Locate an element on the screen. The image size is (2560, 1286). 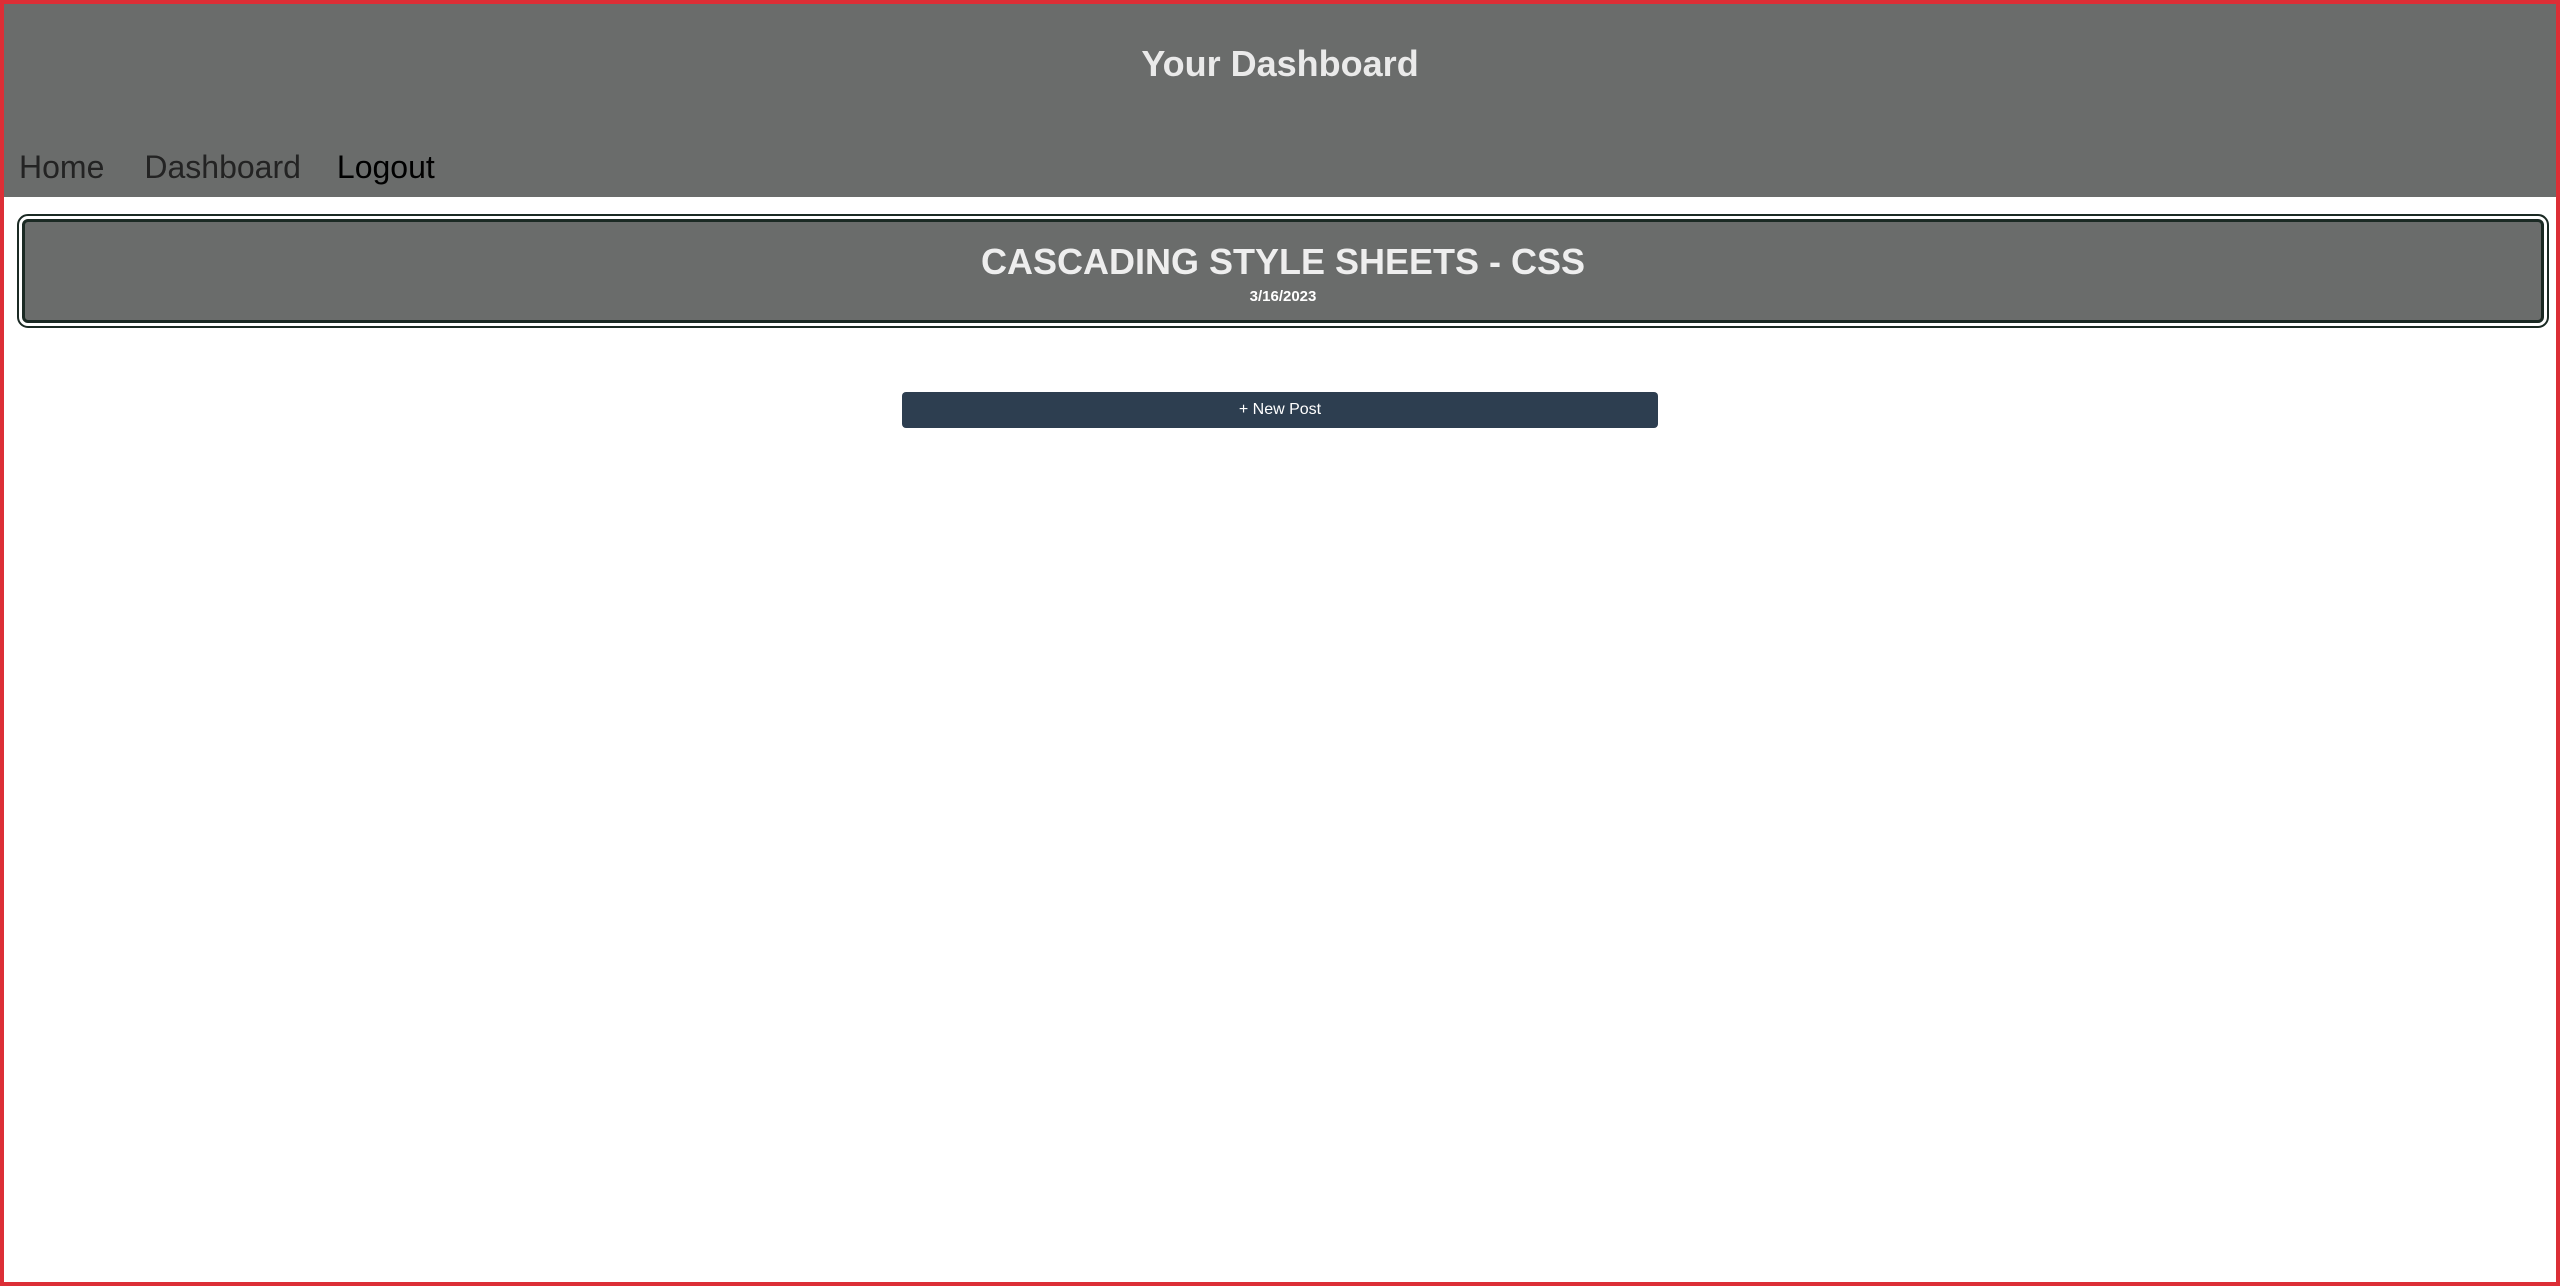
post-card: CASCADING STYLE SHEETS - CSS 3/16/2023 is located at coordinates (1283, 271).